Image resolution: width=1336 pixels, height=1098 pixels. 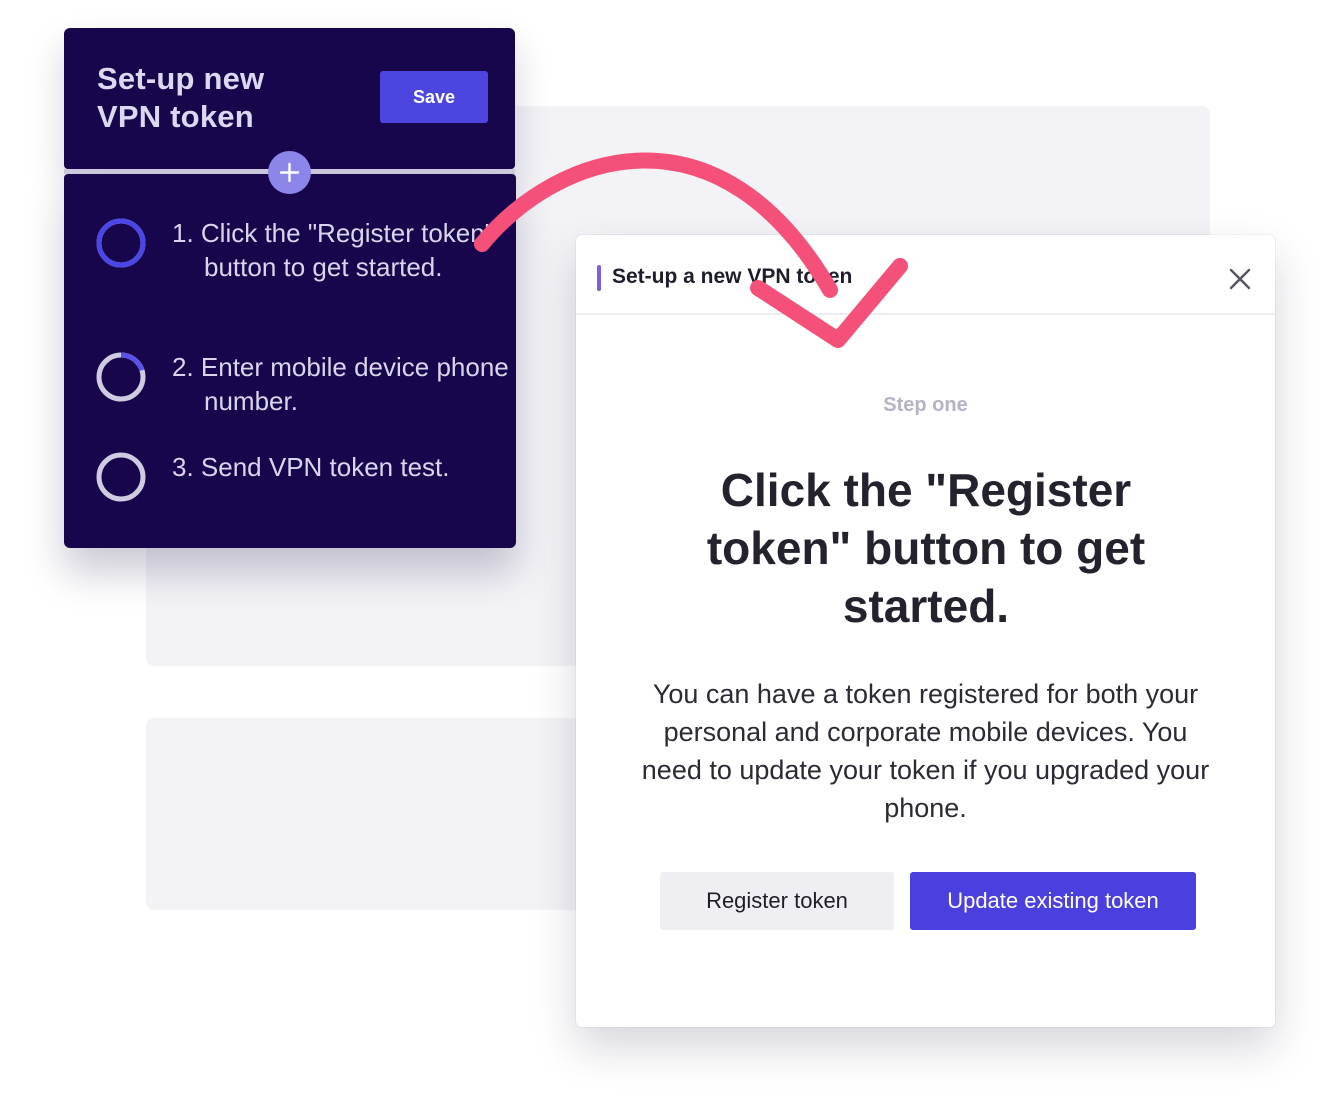 What do you see at coordinates (777, 901) in the screenshot?
I see `register-token-button: Register token` at bounding box center [777, 901].